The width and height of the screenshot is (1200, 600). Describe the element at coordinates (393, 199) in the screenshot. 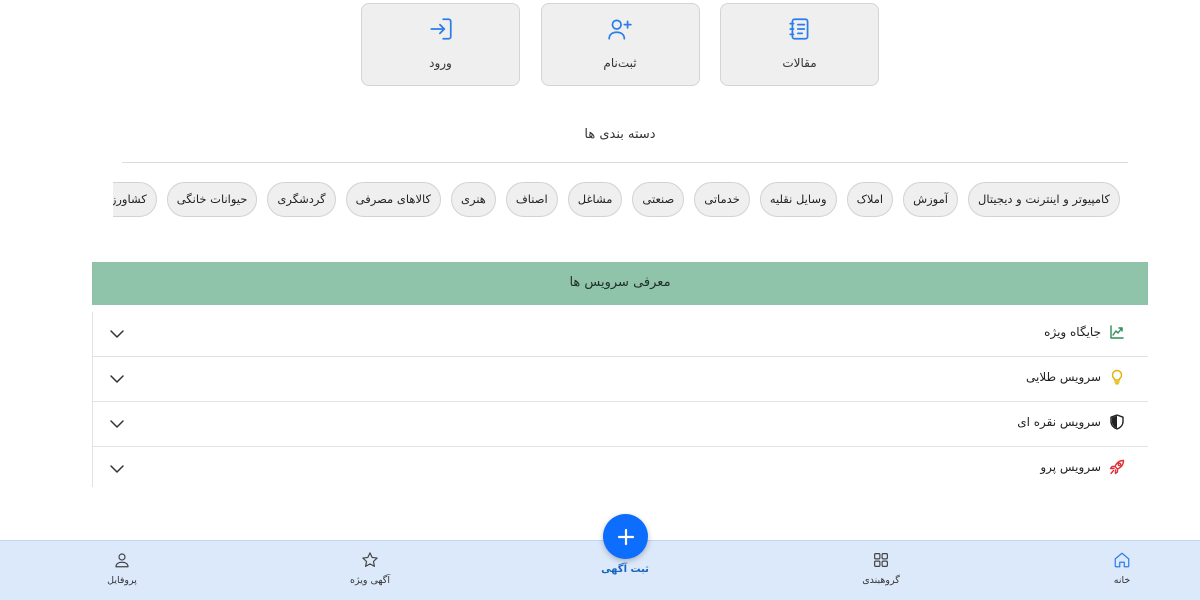

I see `category-chip: کالاهای مصرفی` at that location.